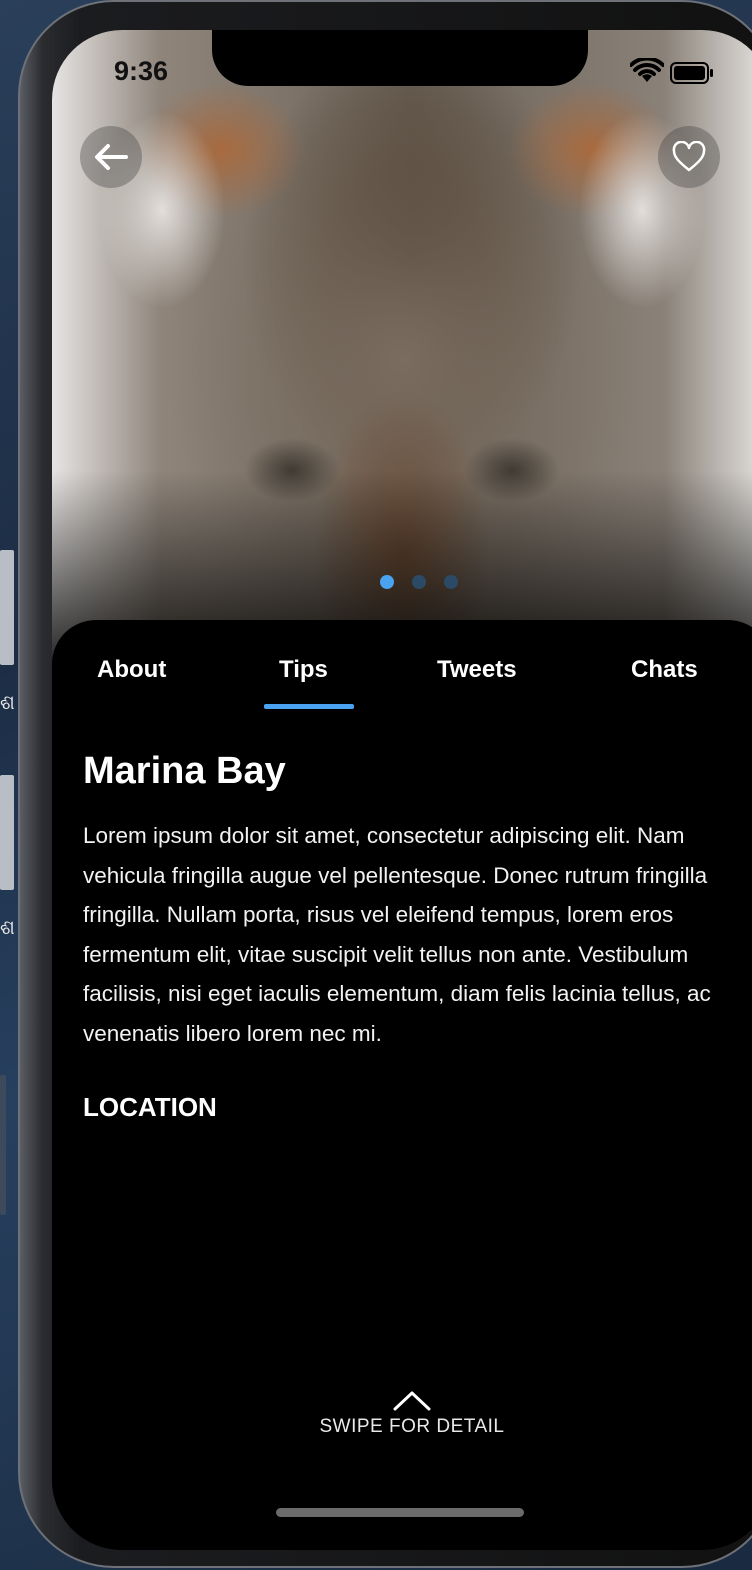 This screenshot has width=752, height=1570. What do you see at coordinates (664, 670) in the screenshot?
I see `tab-chats: Chats` at bounding box center [664, 670].